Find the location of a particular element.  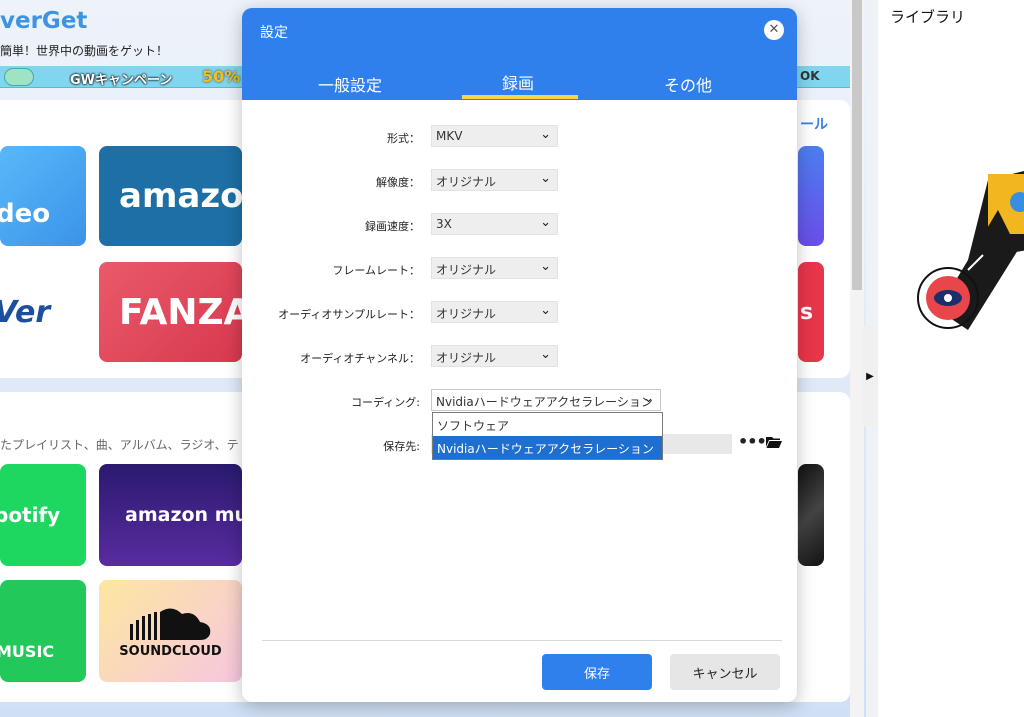

tab-general: 一般設定 is located at coordinates (350, 84).